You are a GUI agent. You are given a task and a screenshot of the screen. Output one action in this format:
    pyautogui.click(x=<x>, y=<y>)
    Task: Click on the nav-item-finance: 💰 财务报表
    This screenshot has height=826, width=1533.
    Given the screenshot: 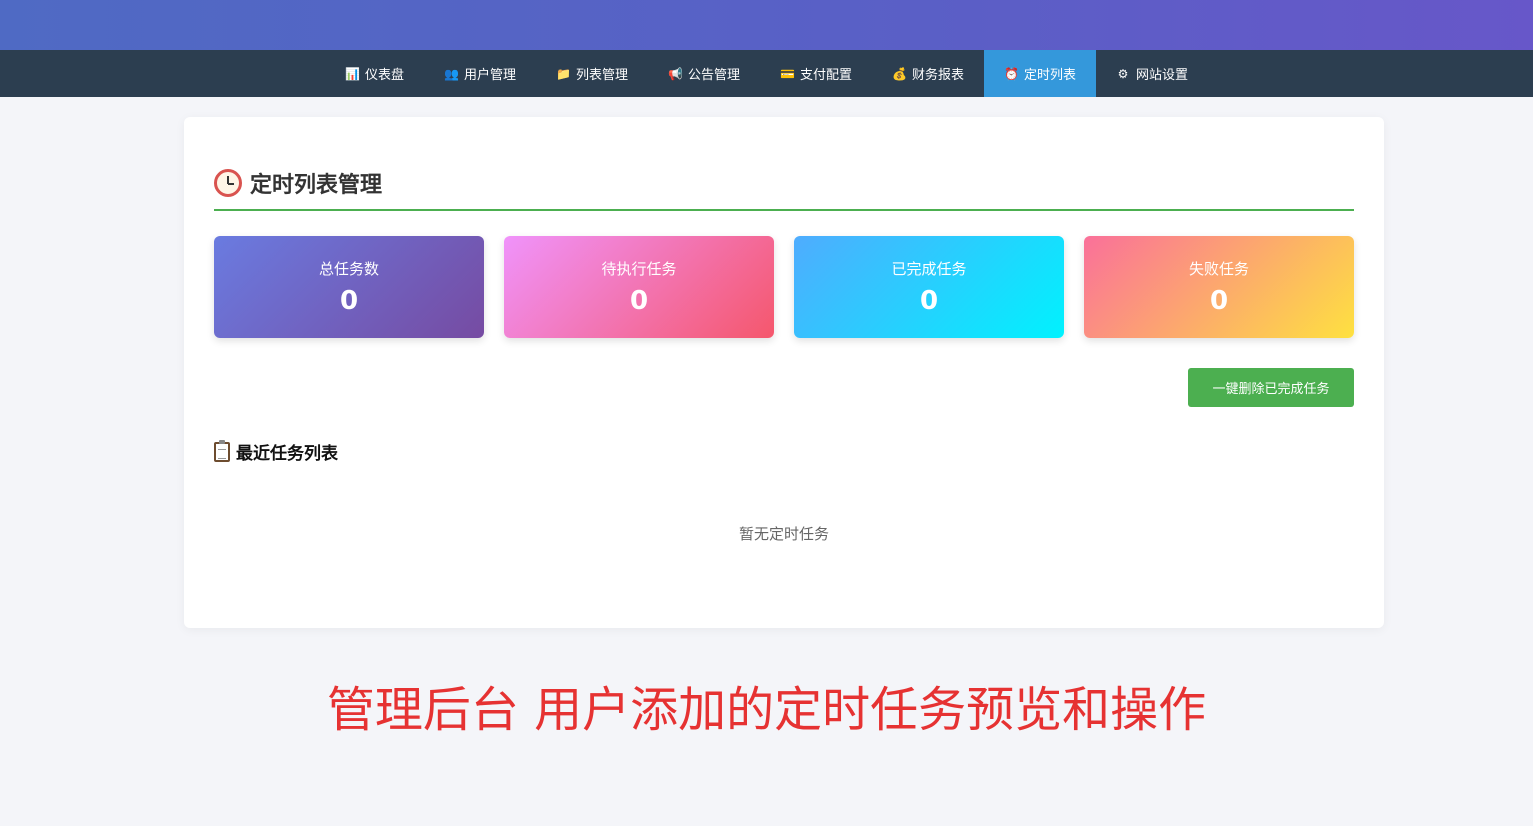 What is the action you would take?
    pyautogui.click(x=928, y=73)
    